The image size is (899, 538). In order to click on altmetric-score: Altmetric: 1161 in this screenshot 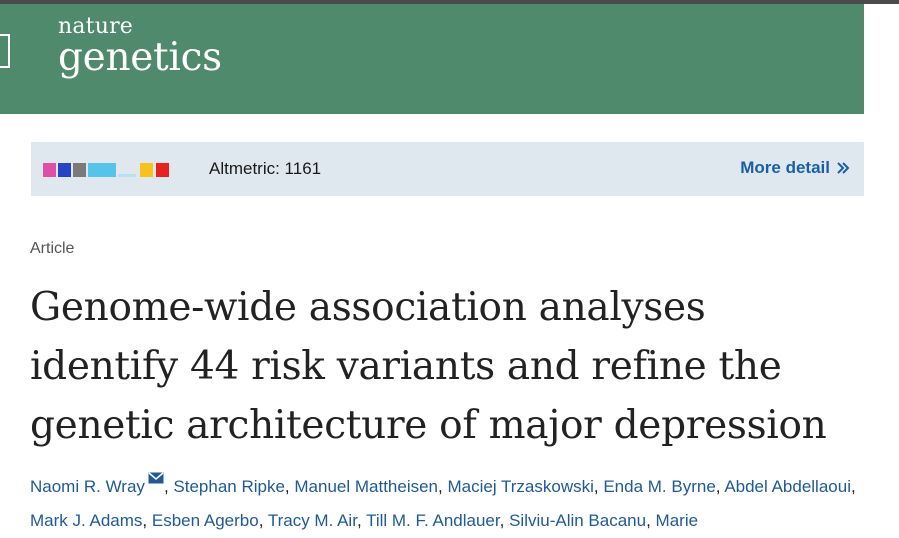, I will do `click(265, 168)`.